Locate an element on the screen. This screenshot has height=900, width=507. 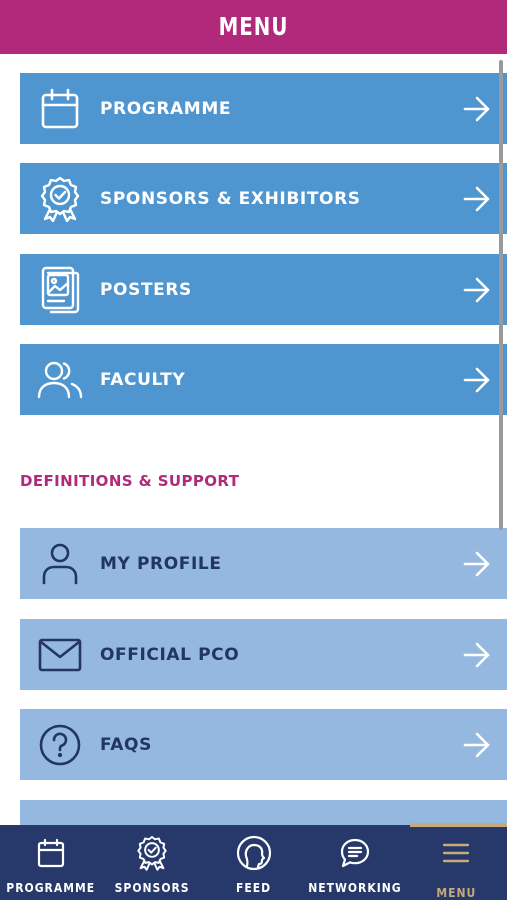
page-title: MENU is located at coordinates (253, 27).